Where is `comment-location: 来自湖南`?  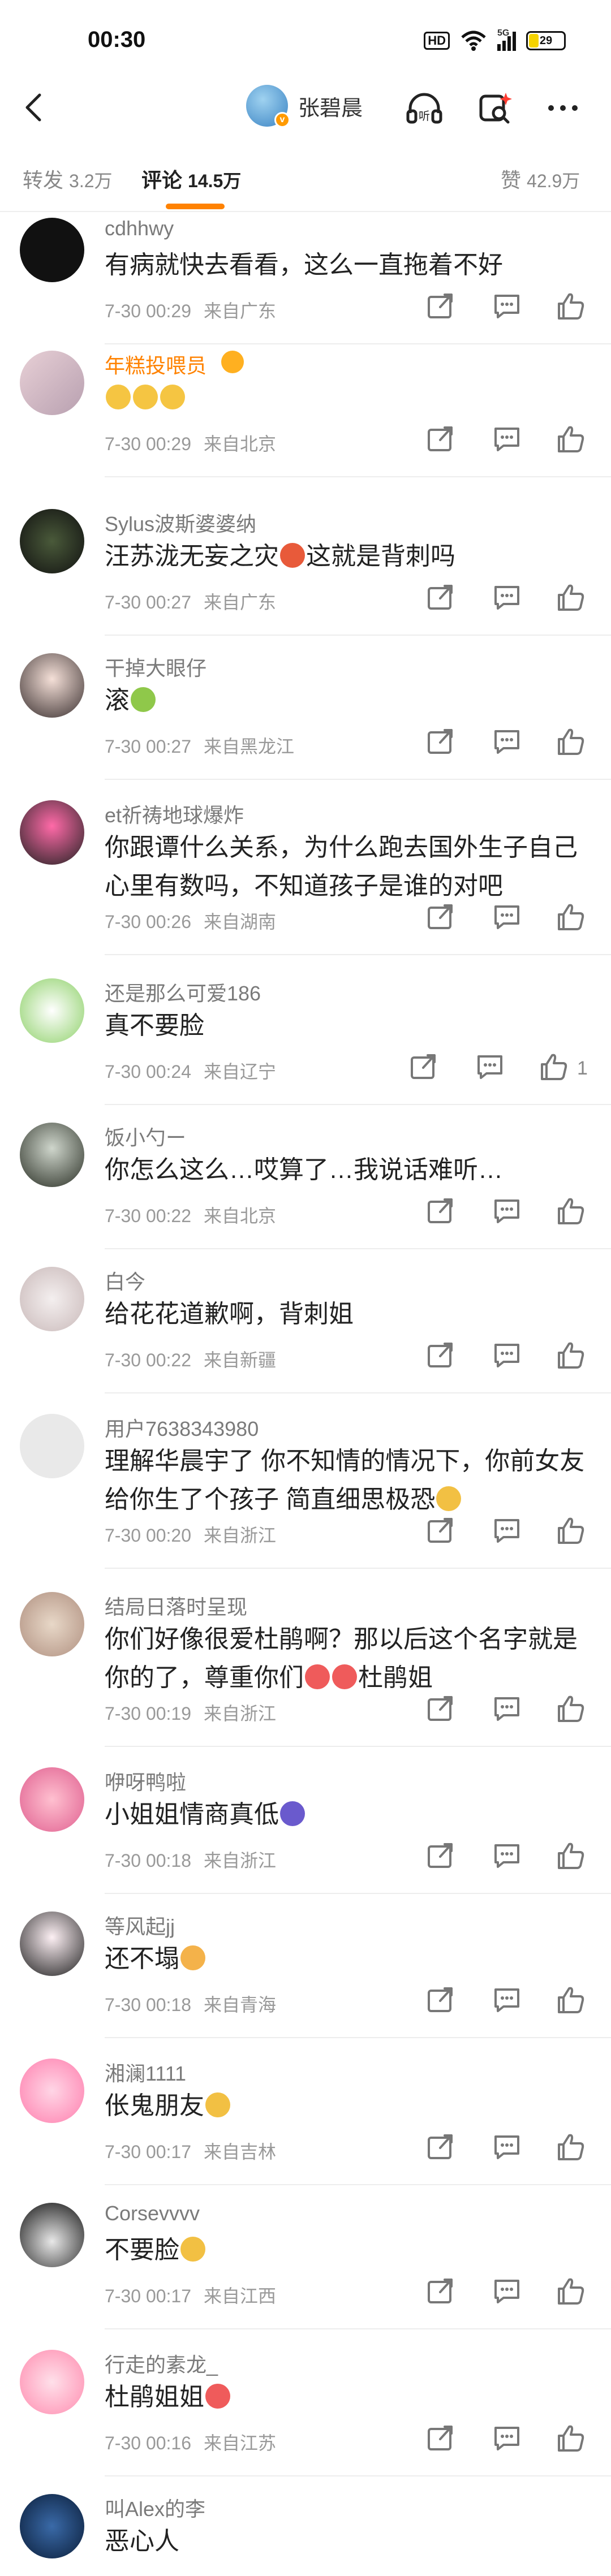
comment-location: 来自湖南 is located at coordinates (241, 922).